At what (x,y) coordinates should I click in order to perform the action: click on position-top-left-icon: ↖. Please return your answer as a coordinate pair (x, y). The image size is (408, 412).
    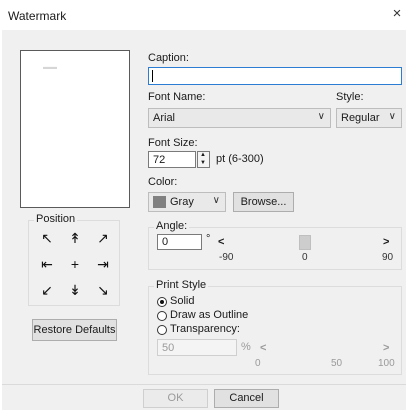
    Looking at the image, I should click on (47, 238).